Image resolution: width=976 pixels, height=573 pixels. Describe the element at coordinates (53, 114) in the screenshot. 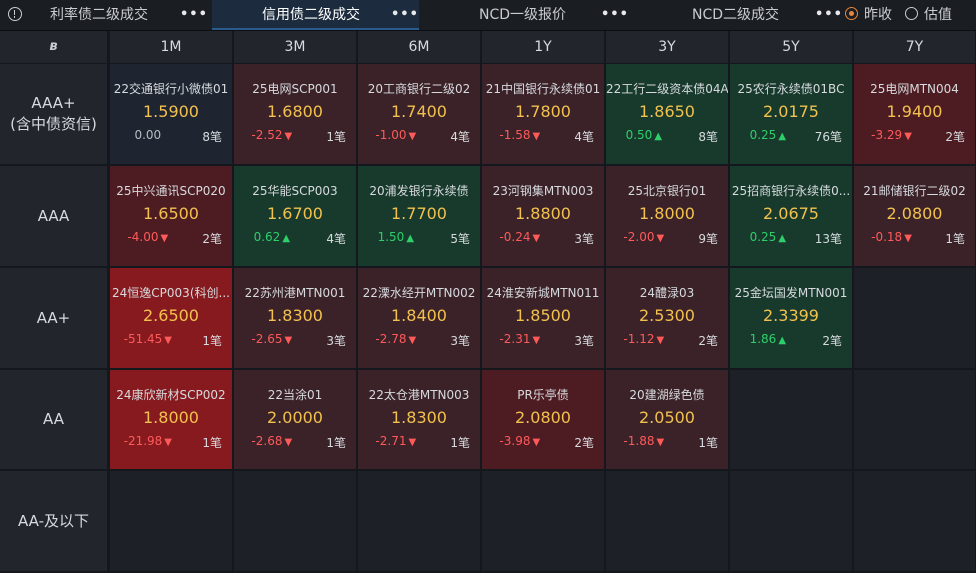

I see `rating-row-header: AAA+ (含中债资信)` at that location.